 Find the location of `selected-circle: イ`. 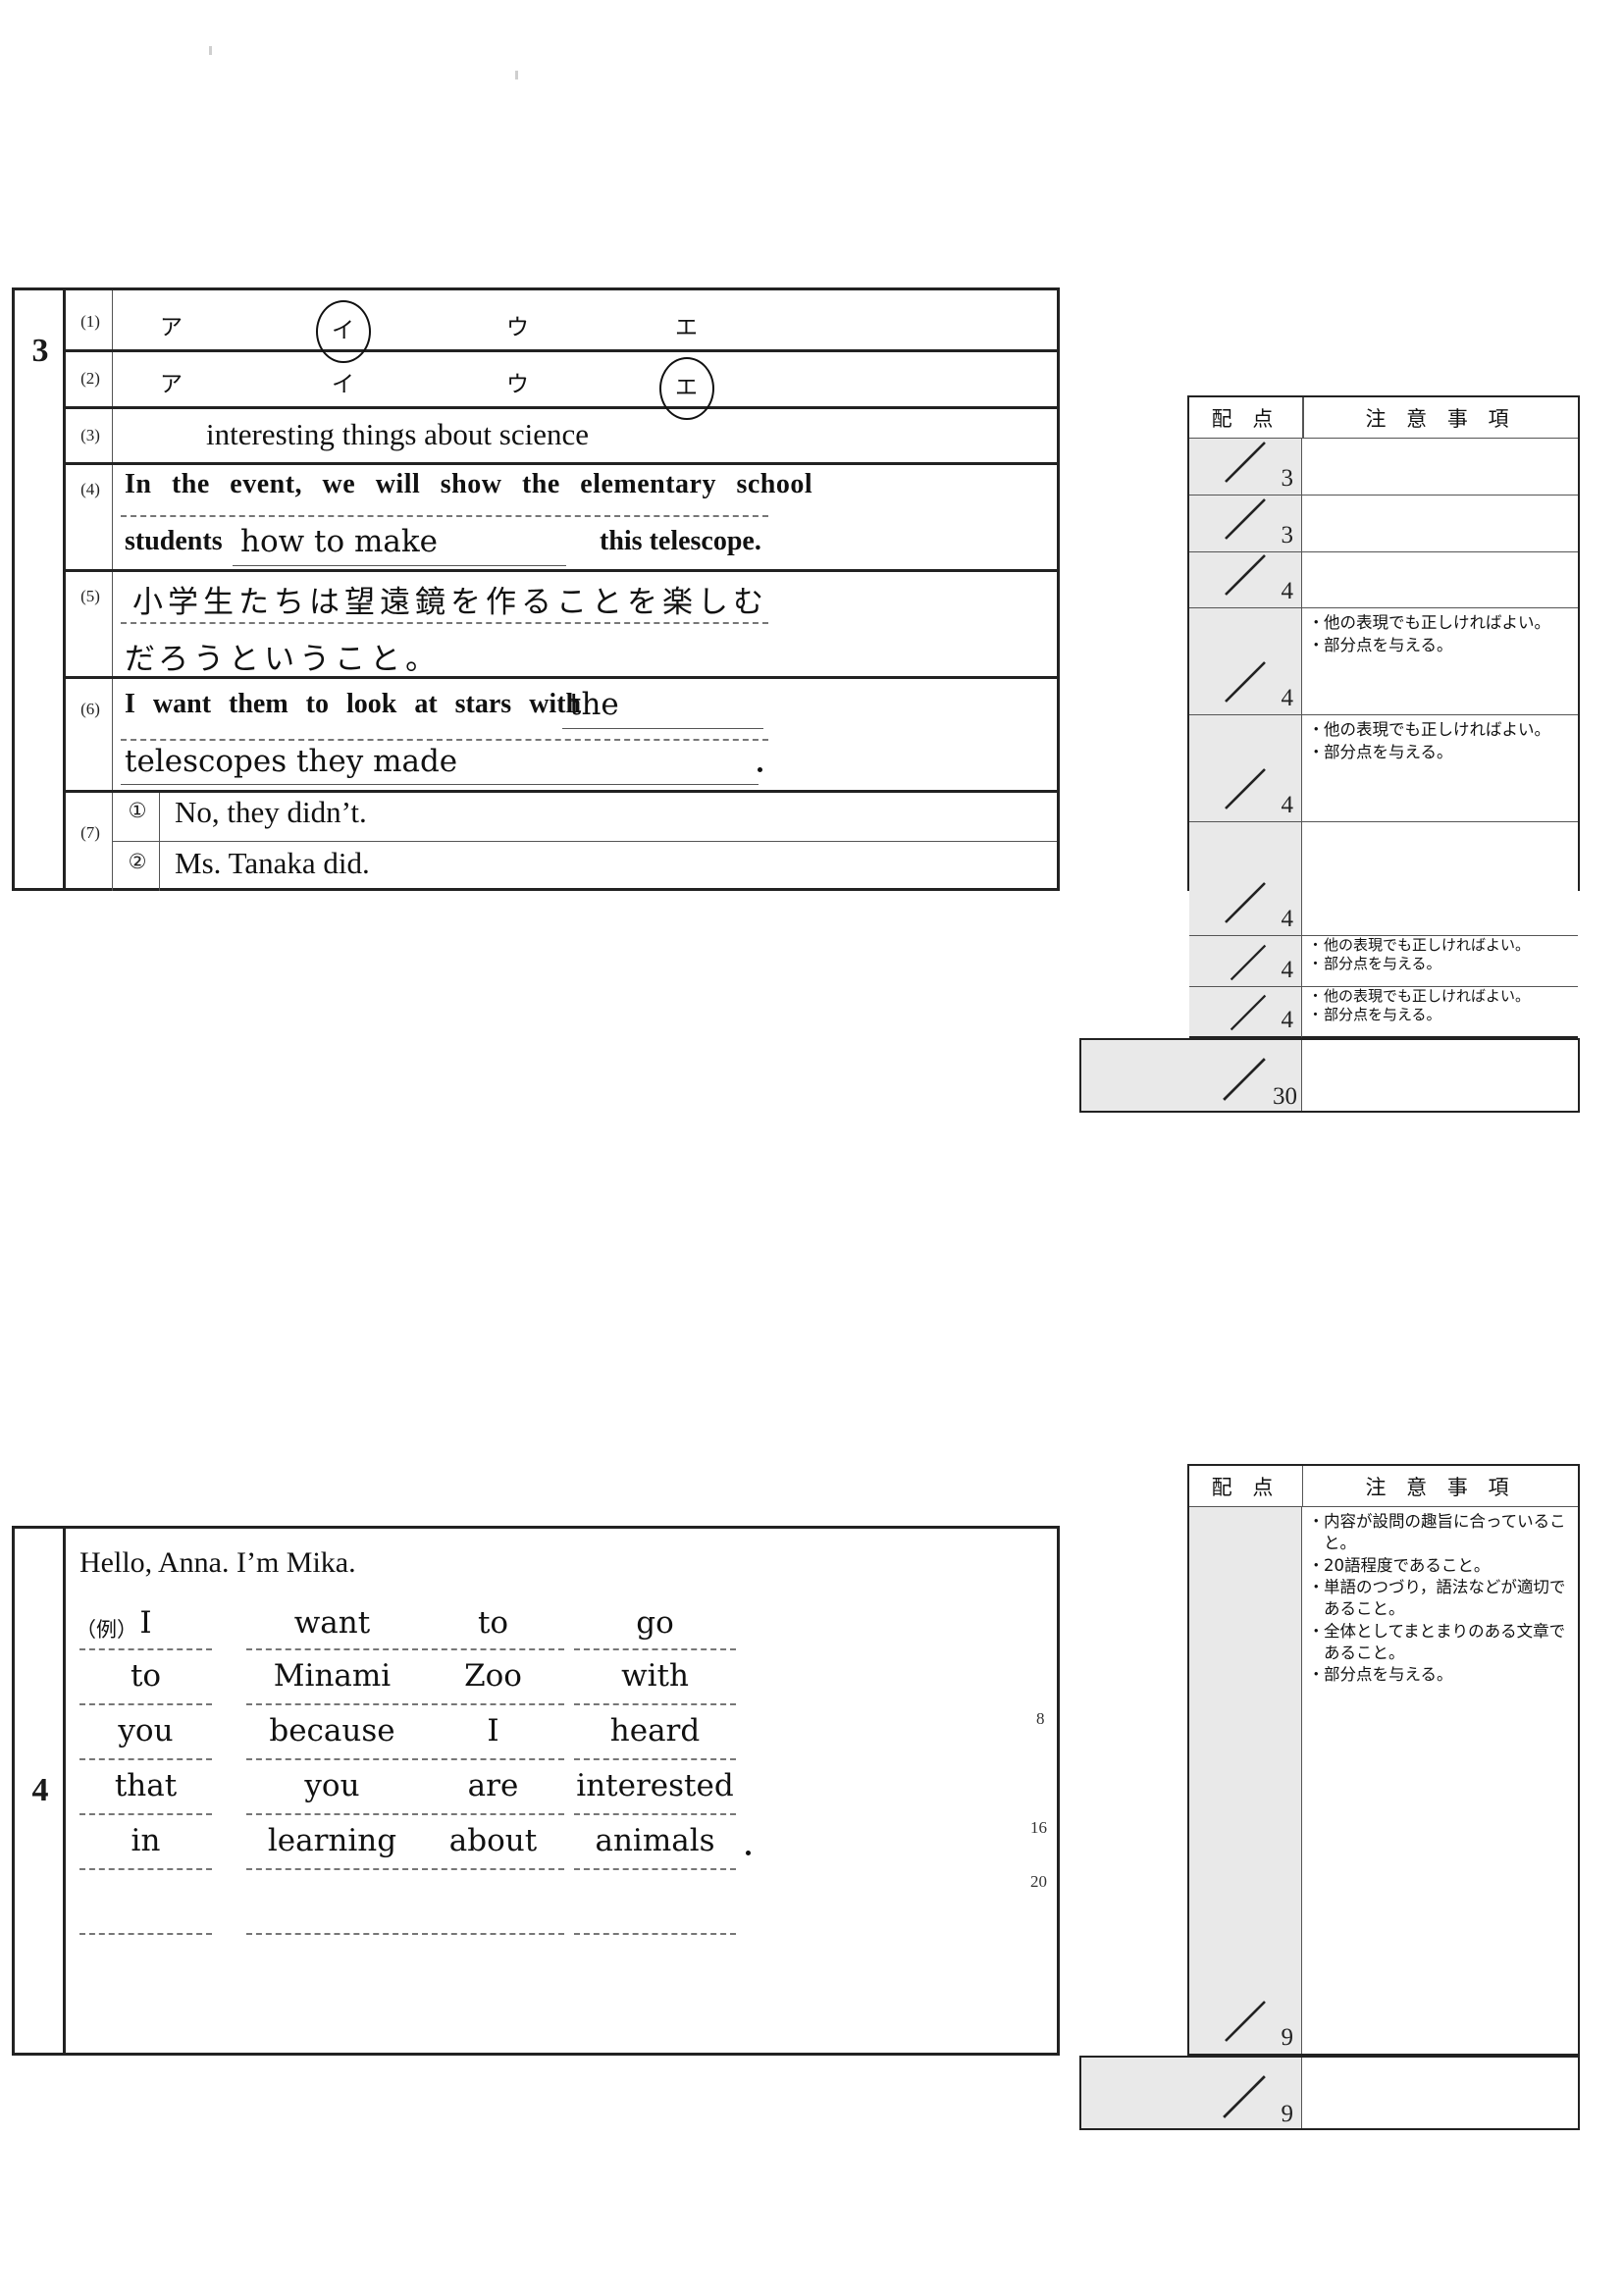

selected-circle: イ is located at coordinates (343, 331).